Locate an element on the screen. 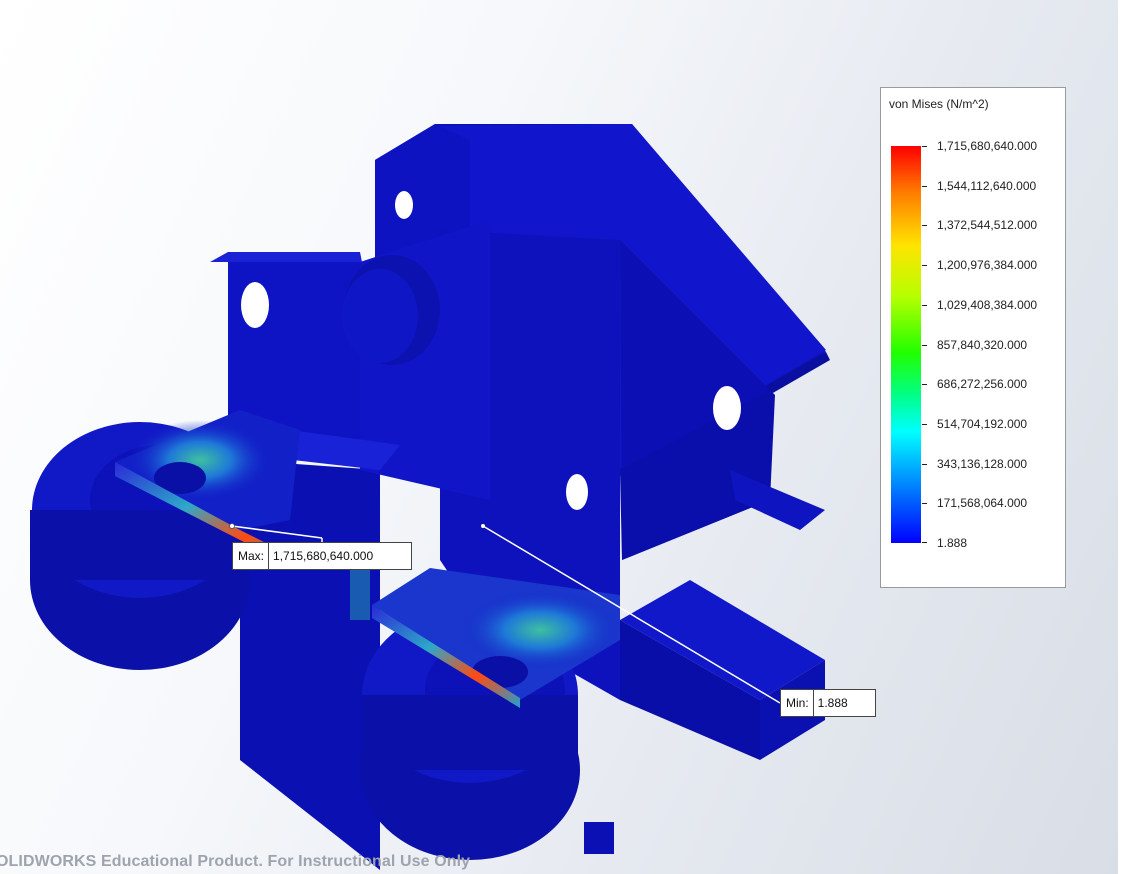  legend-tick-label: 1.888 is located at coordinates (952, 543).